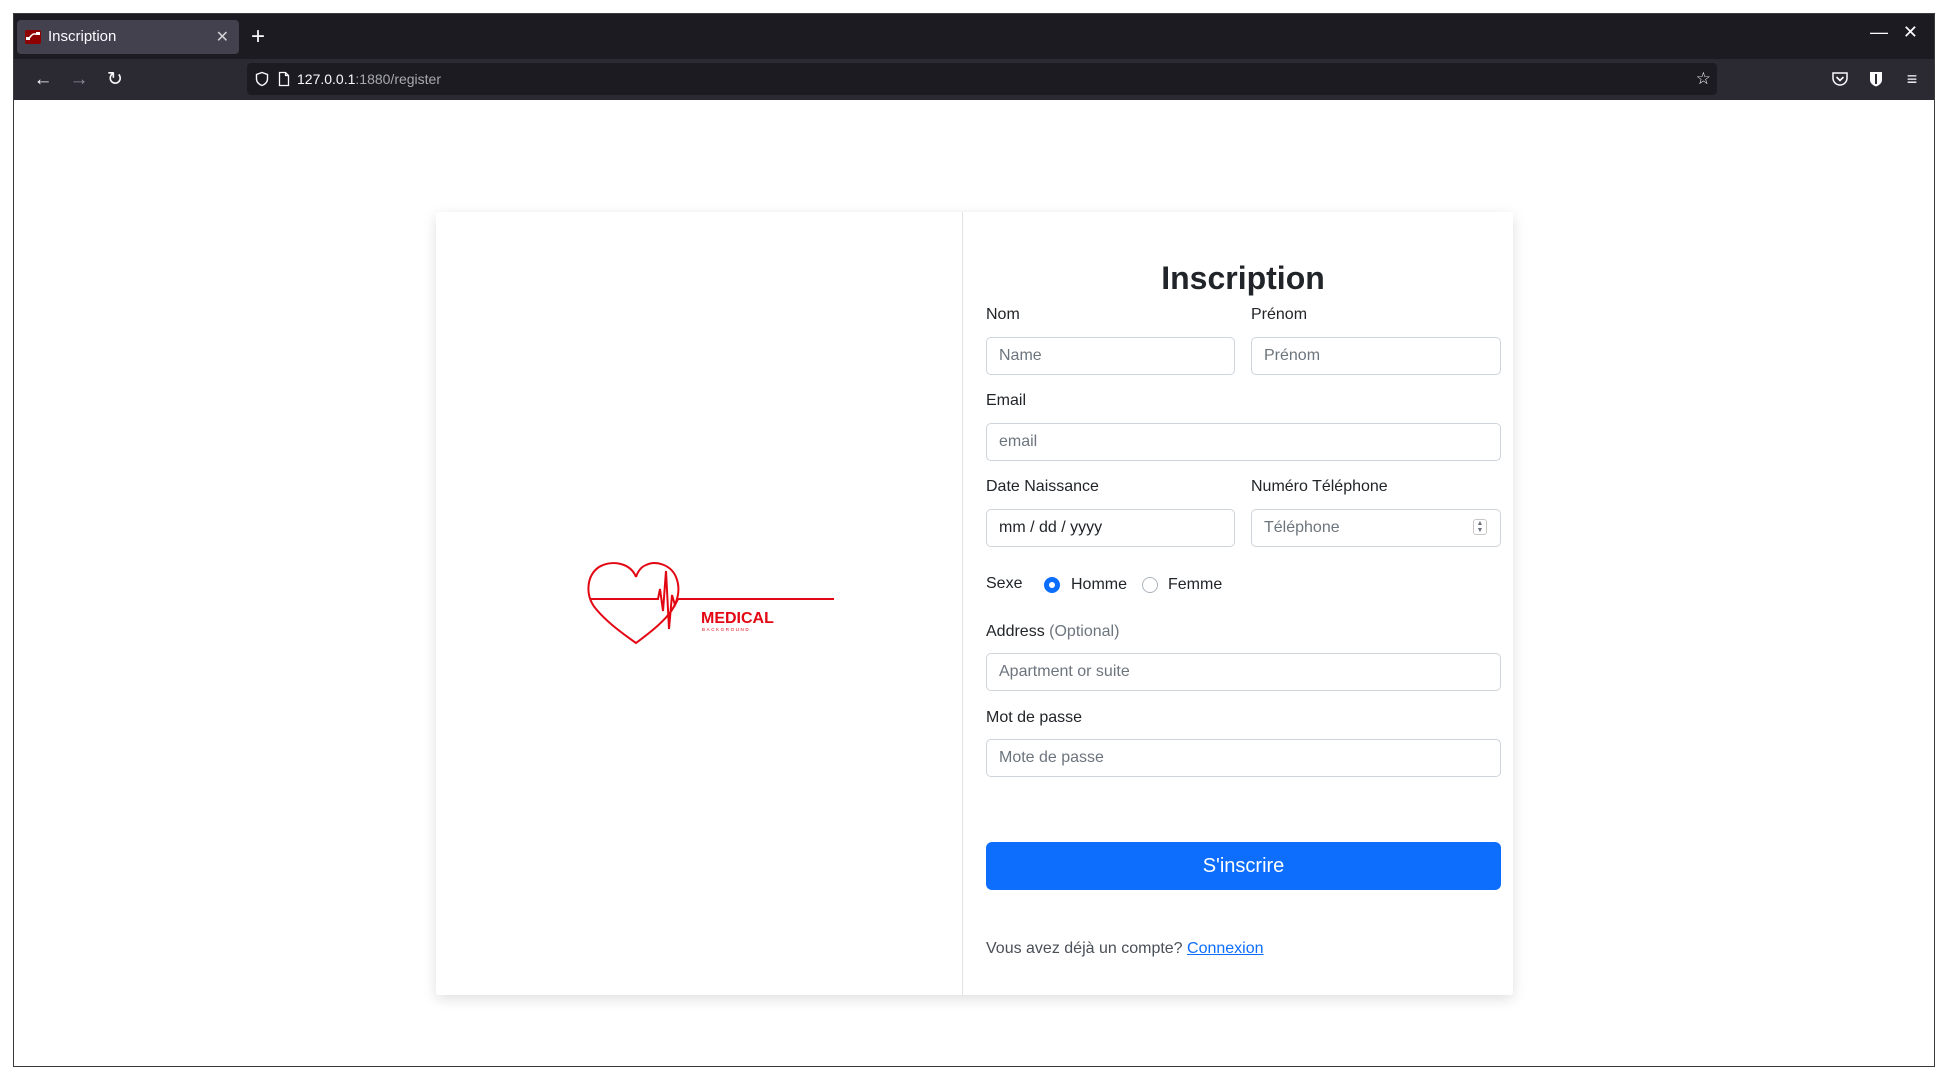 Image resolution: width=1948 pixels, height=1081 pixels. What do you see at coordinates (1480, 527) in the screenshot?
I see `number-spinner-icon: ▲ ▼` at bounding box center [1480, 527].